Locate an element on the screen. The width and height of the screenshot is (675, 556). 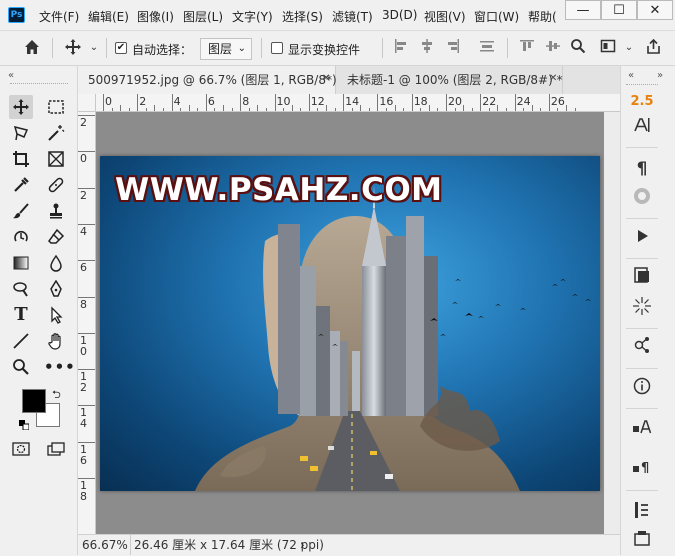
vertical-scrollbar is located at coordinates (612, 323).